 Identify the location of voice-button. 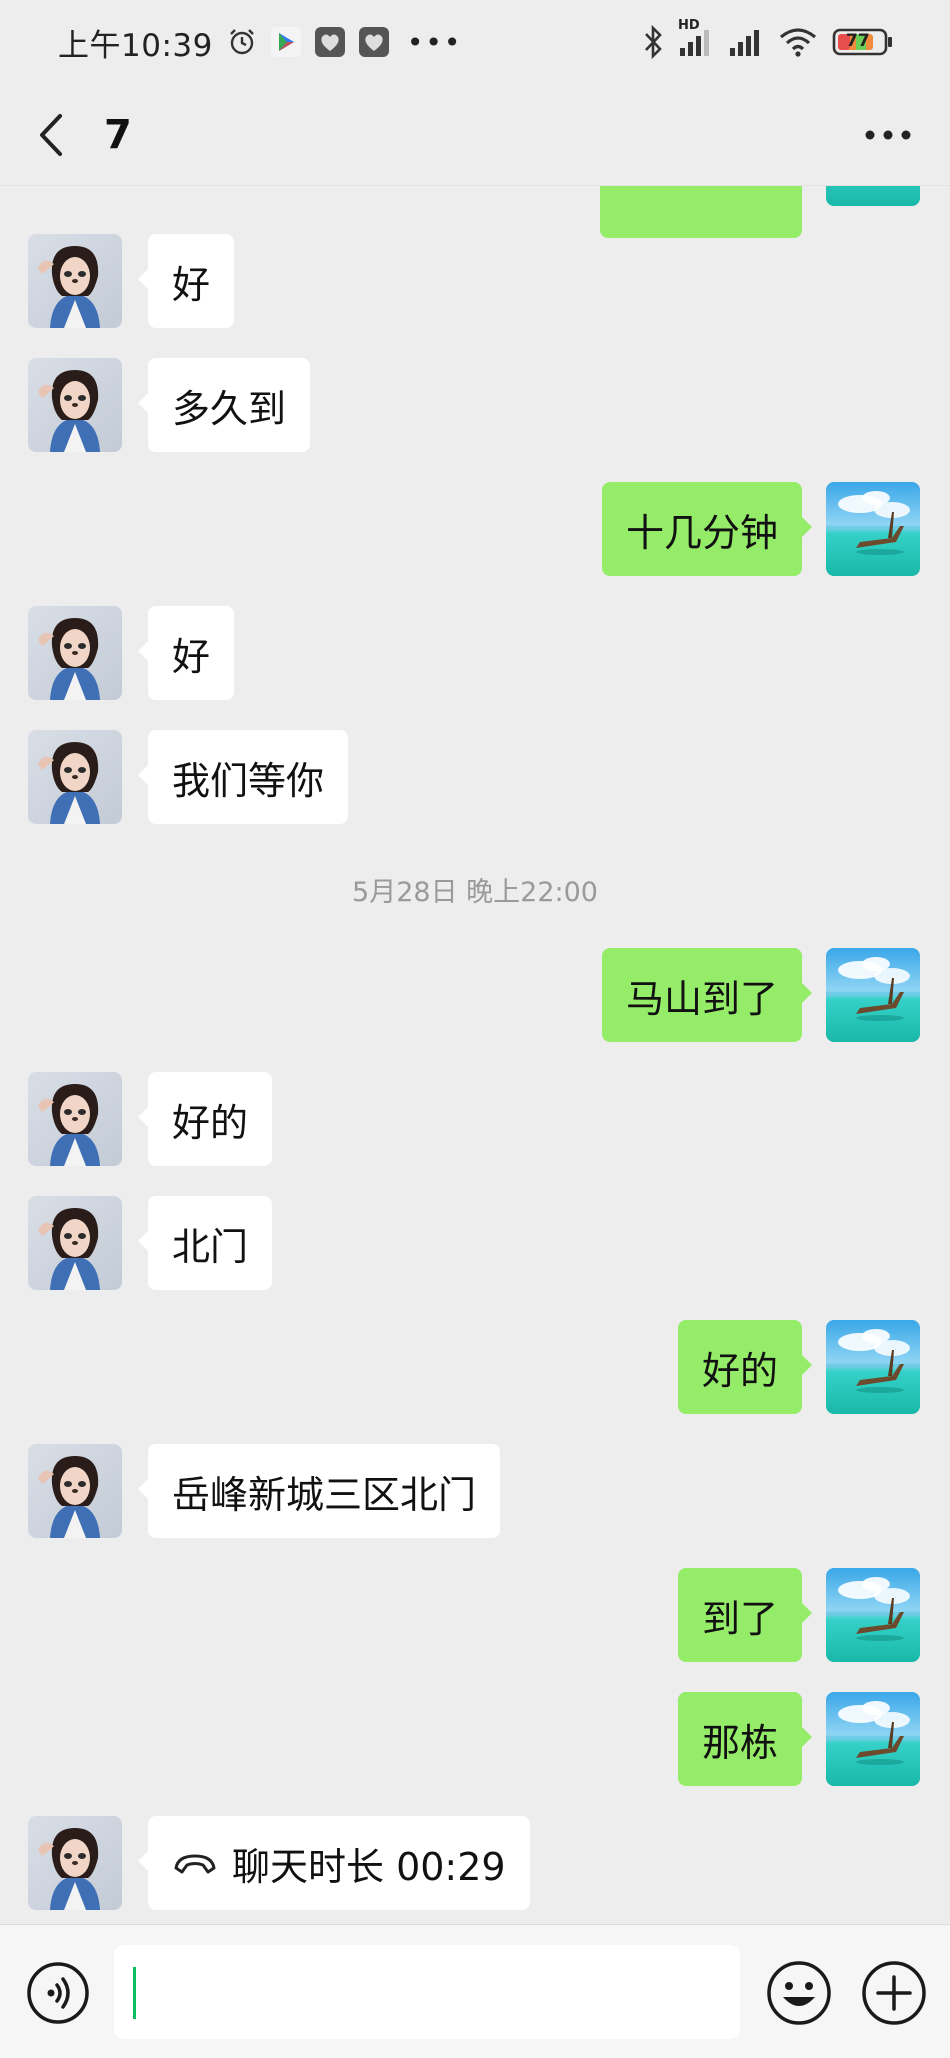
(58, 1993).